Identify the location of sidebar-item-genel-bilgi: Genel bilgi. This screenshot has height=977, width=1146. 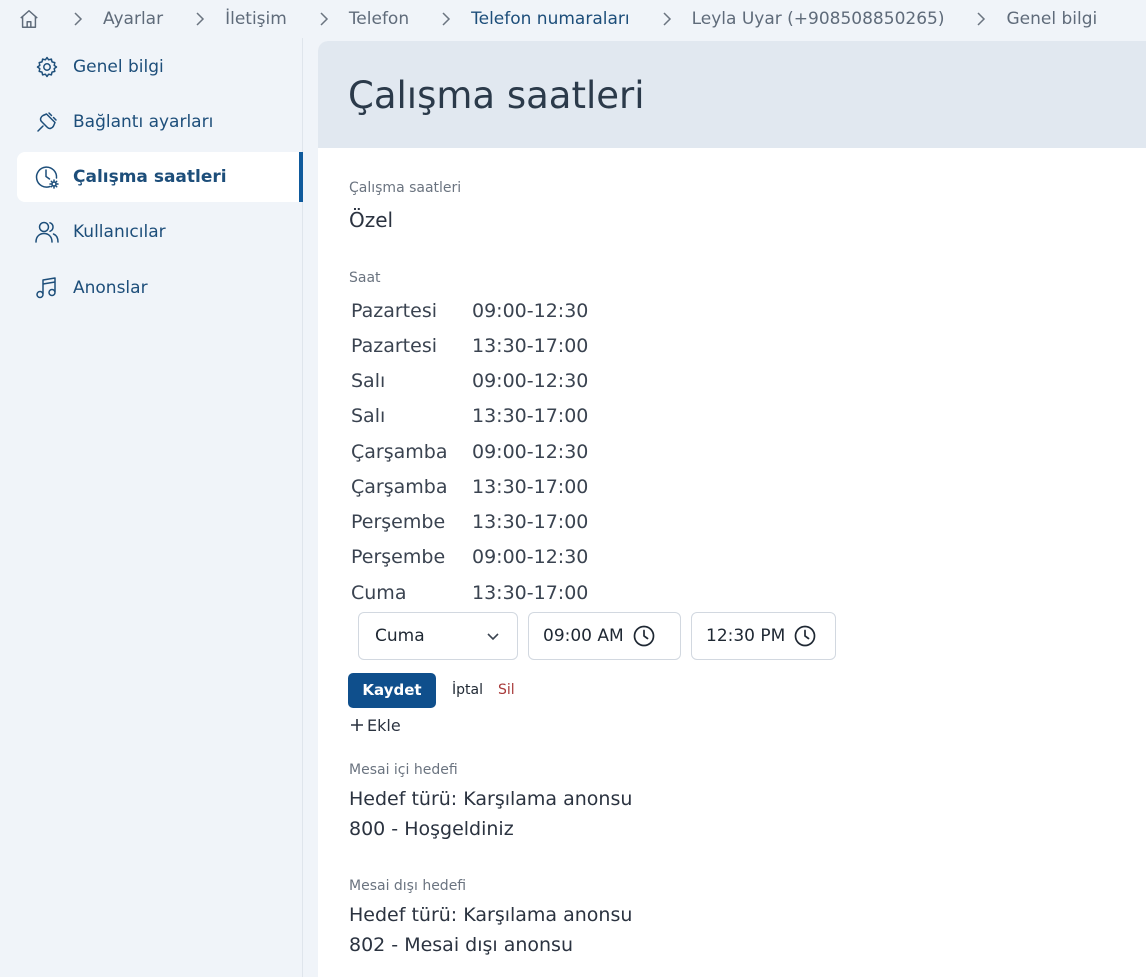
(160, 67).